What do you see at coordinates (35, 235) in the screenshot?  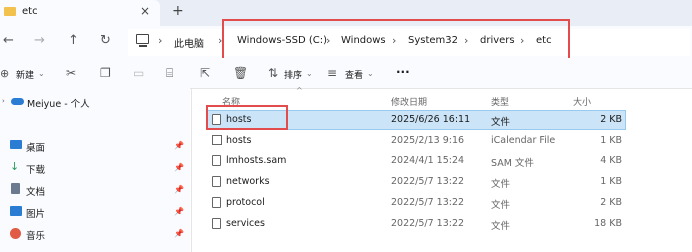 I see `sidebar-item-music: 音乐` at bounding box center [35, 235].